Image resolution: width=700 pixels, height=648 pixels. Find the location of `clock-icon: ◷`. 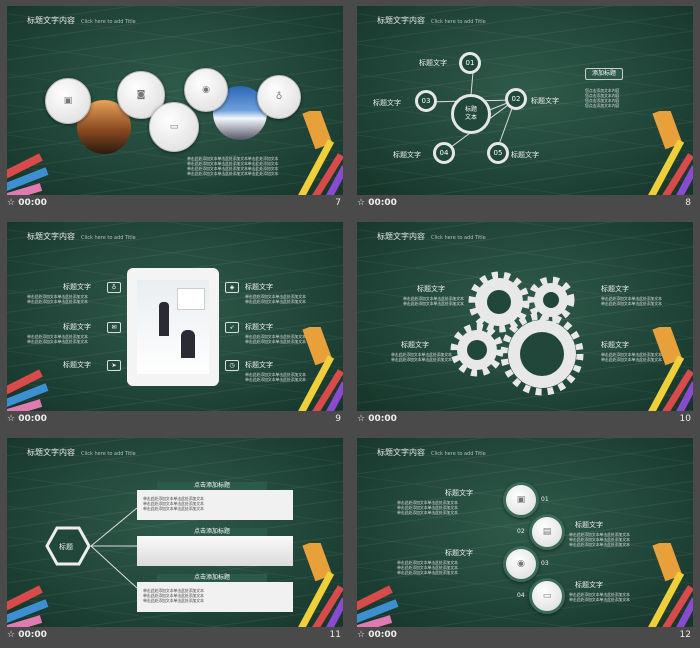

clock-icon: ◷ is located at coordinates (232, 365).